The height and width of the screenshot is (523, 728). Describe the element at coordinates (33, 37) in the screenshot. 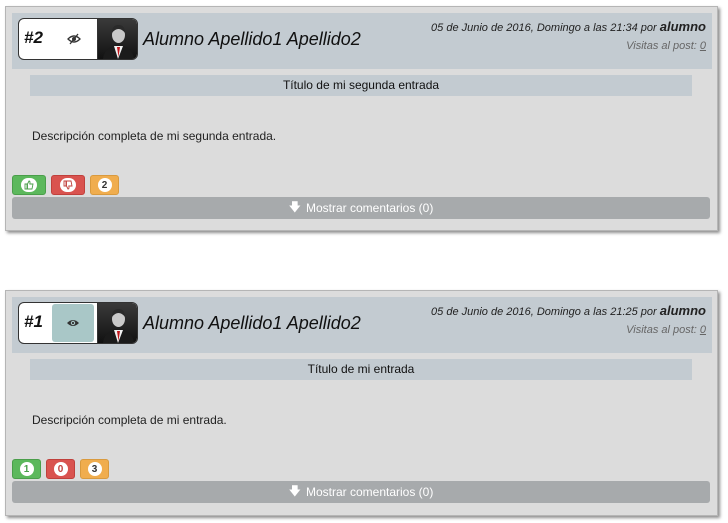

I see `post-number: #2` at that location.